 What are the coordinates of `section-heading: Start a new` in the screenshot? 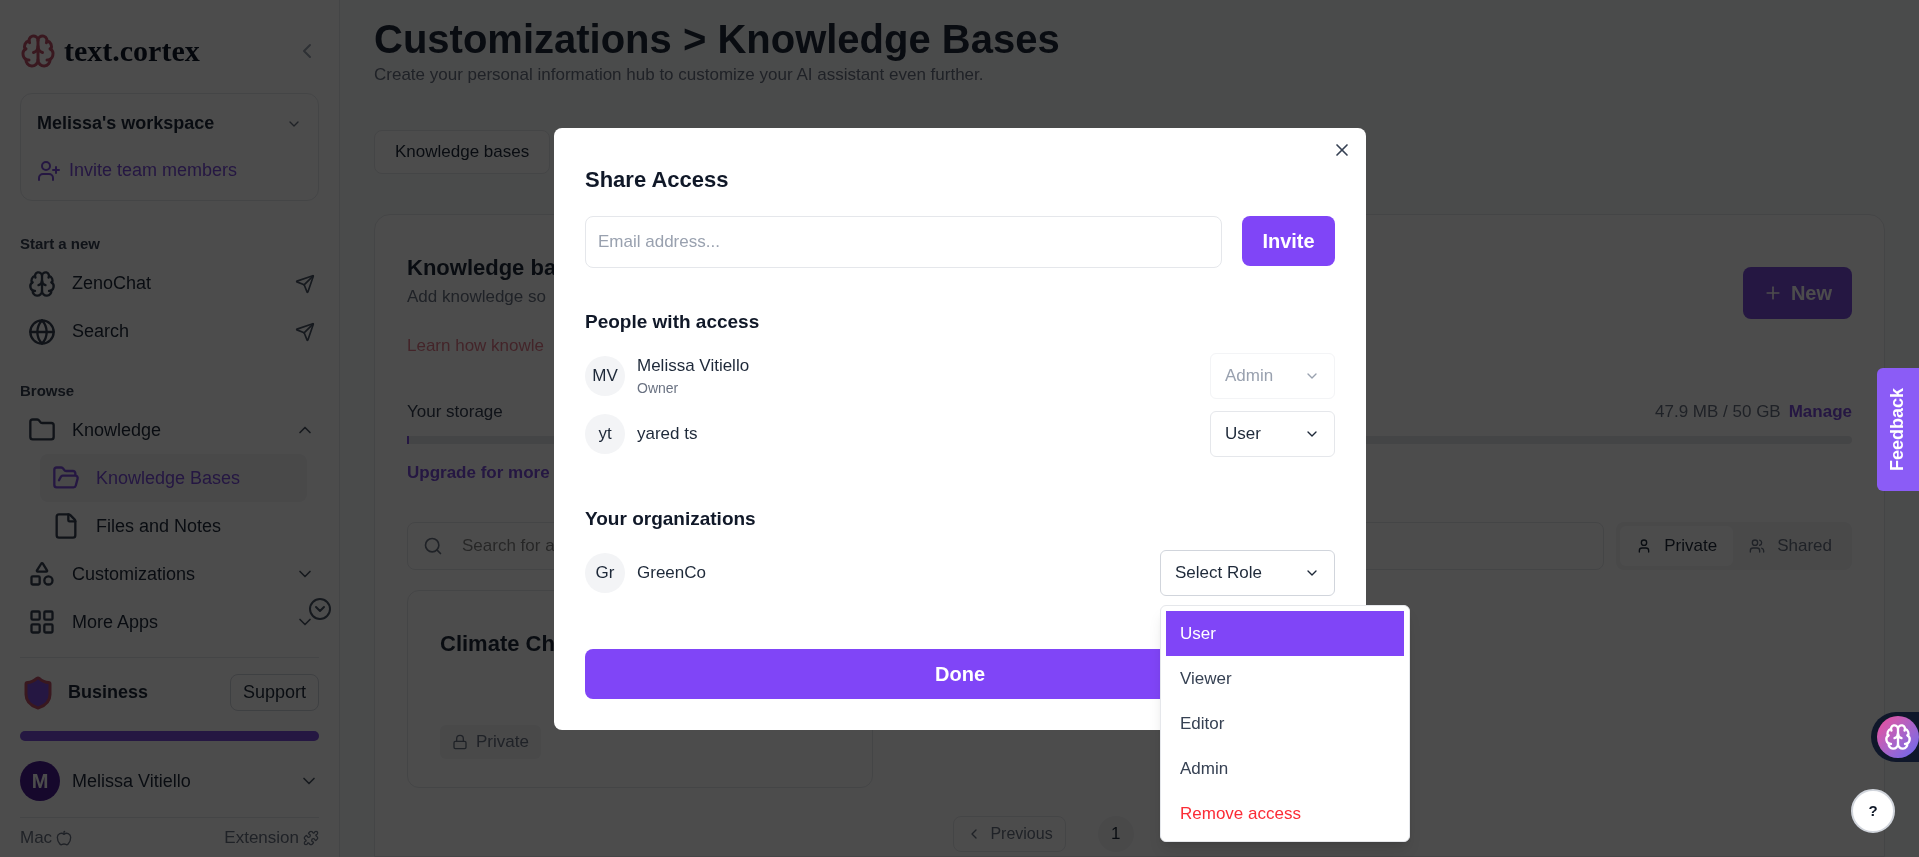 It's located at (61, 244).